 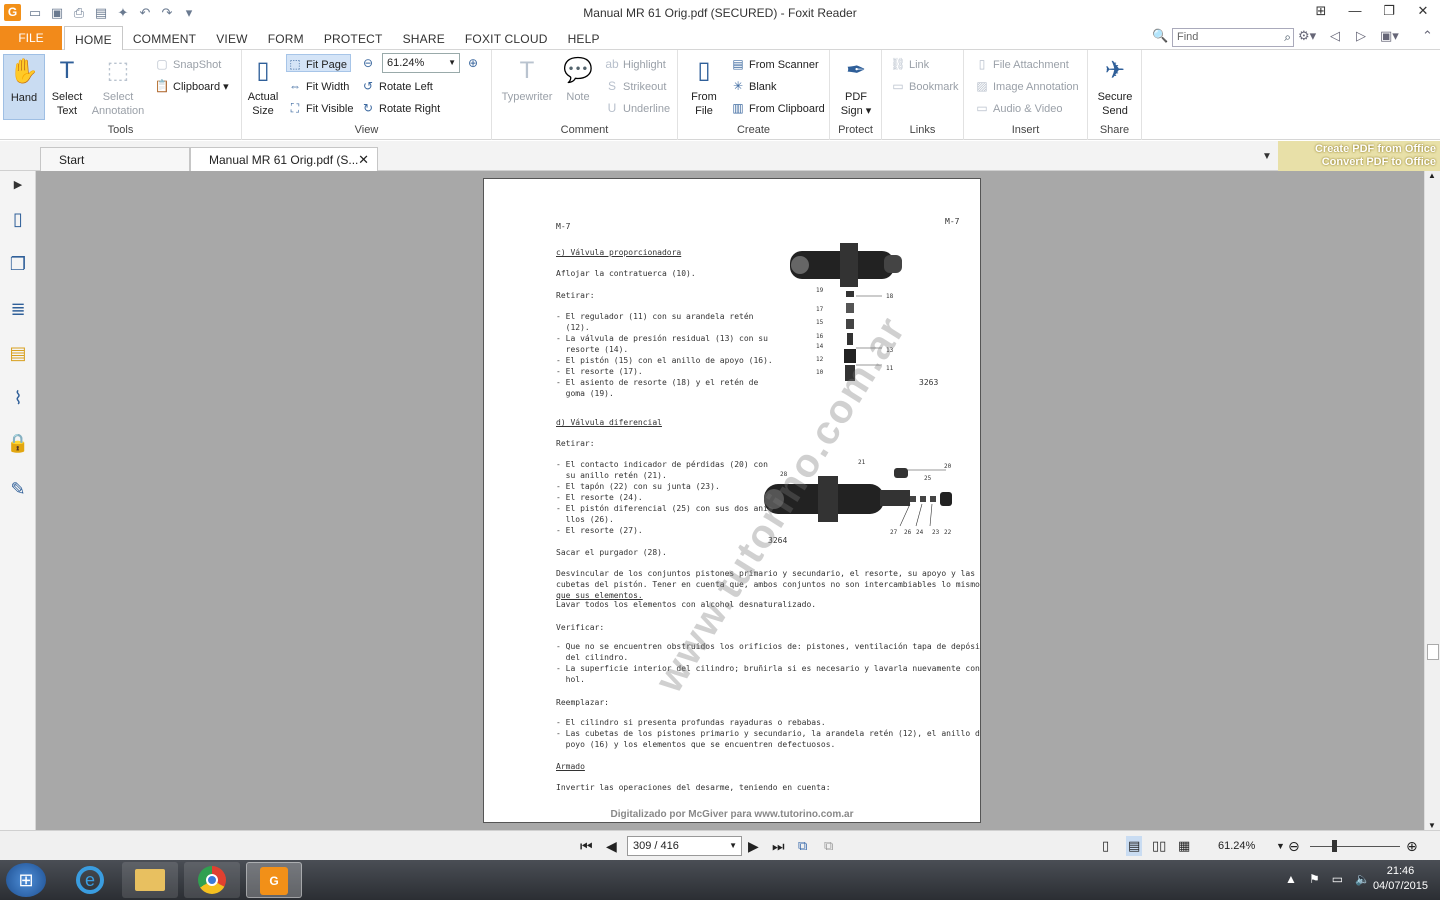 I want to click on single-page-icon: ▯, so click(x=1105, y=846).